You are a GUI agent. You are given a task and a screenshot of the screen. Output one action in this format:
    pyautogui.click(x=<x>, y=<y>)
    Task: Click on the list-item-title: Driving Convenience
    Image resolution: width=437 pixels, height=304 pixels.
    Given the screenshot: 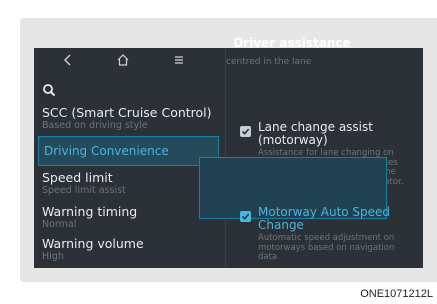 What is the action you would take?
    pyautogui.click(x=106, y=151)
    